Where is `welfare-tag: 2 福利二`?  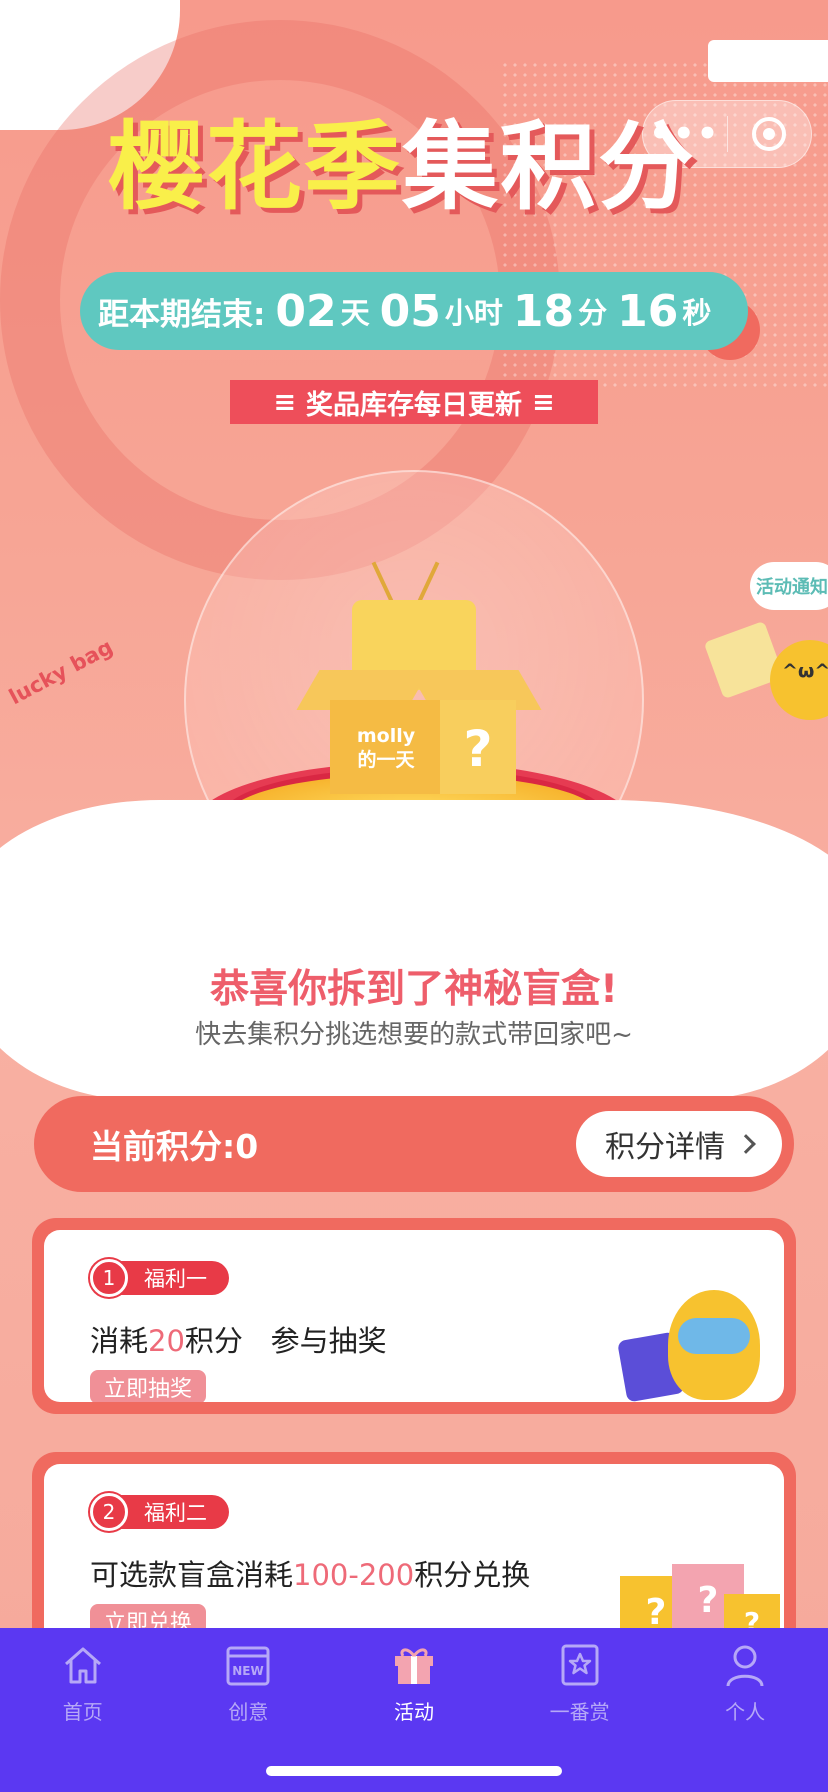 welfare-tag: 2 福利二 is located at coordinates (159, 1512).